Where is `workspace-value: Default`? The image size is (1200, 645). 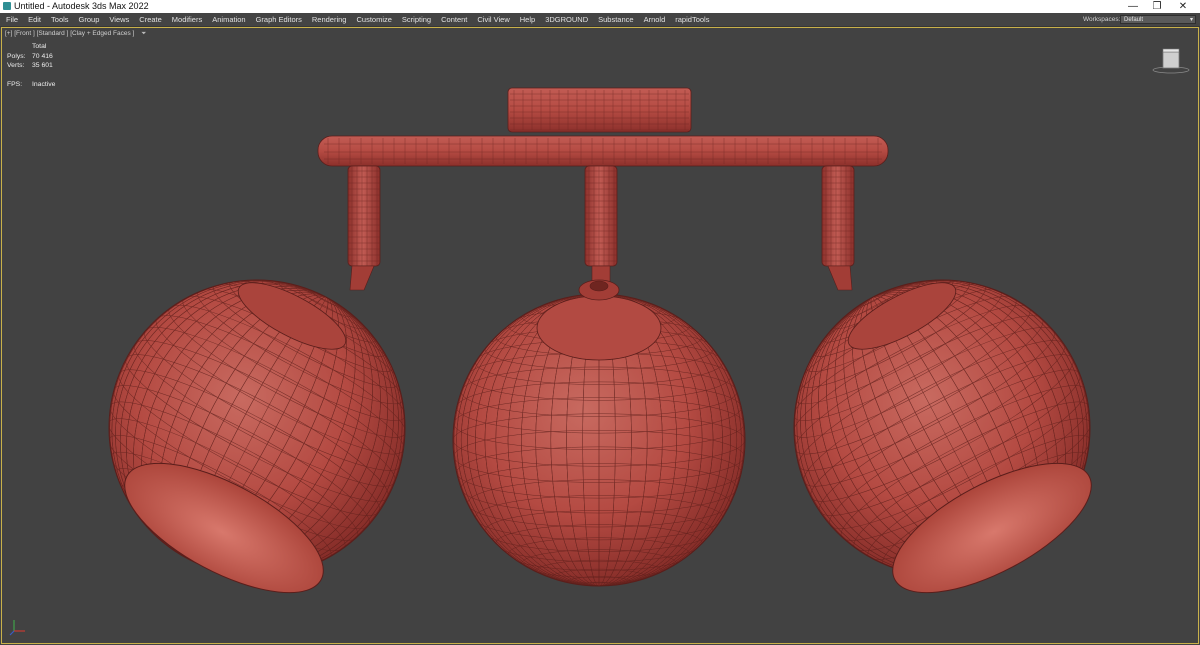
workspace-value: Default is located at coordinates (1134, 20).